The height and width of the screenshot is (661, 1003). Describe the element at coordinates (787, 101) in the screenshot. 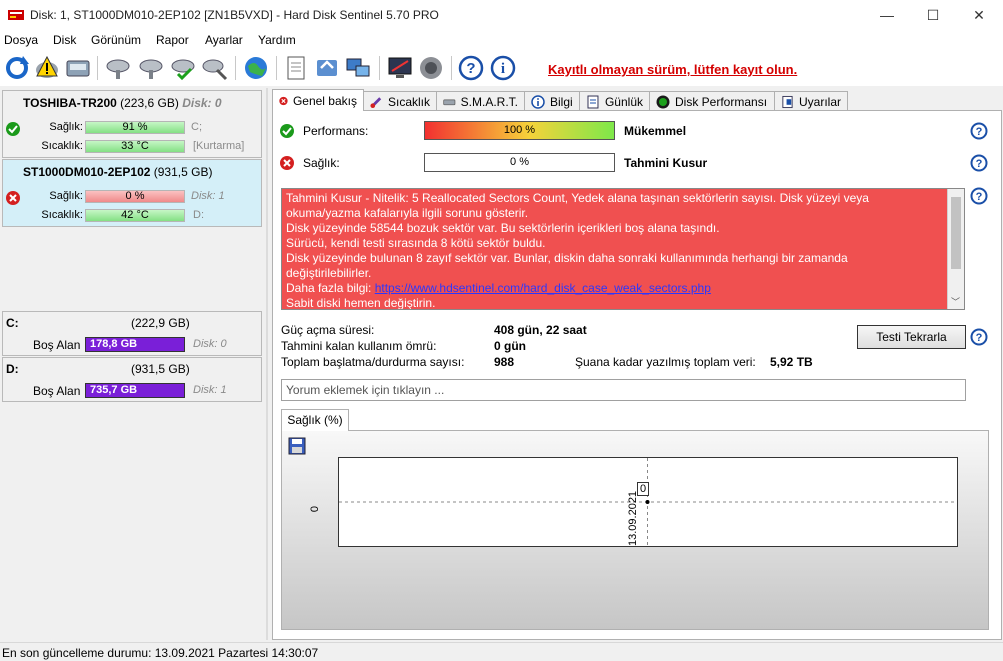

I see `alerts-icon` at that location.